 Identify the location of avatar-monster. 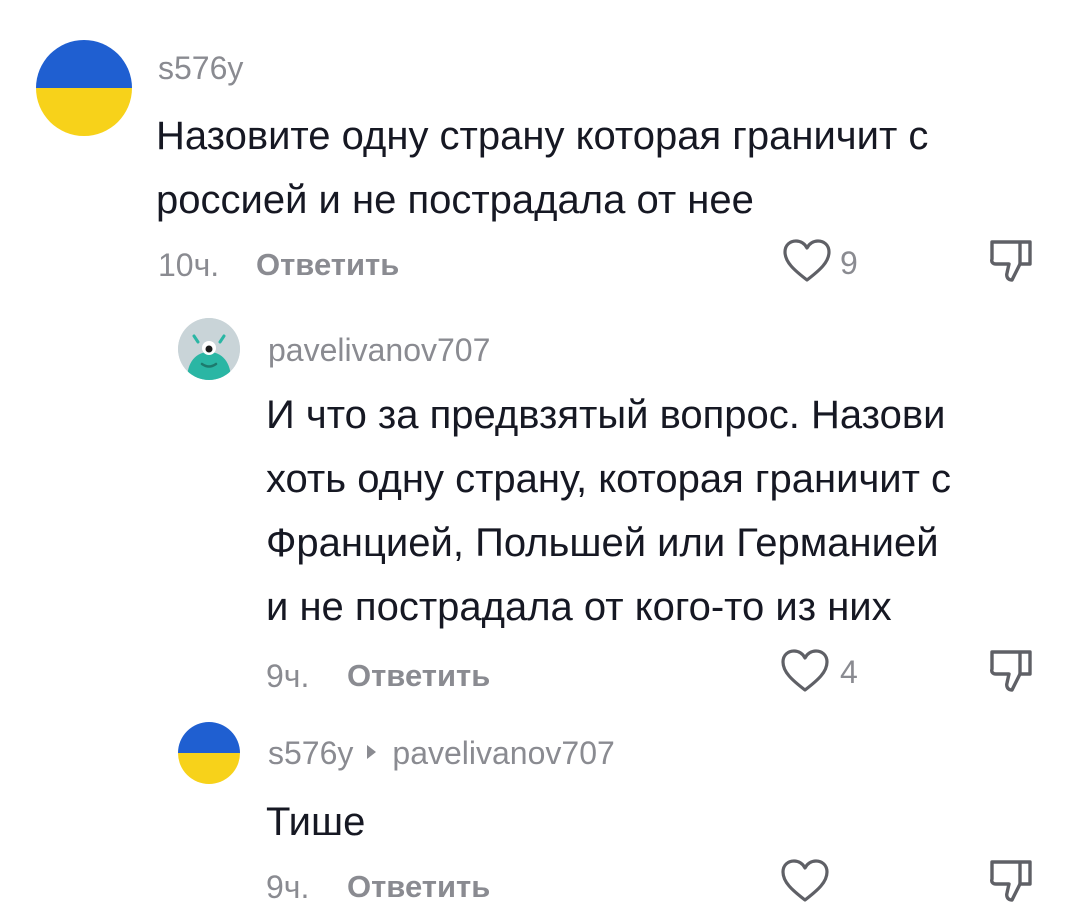
(209, 349).